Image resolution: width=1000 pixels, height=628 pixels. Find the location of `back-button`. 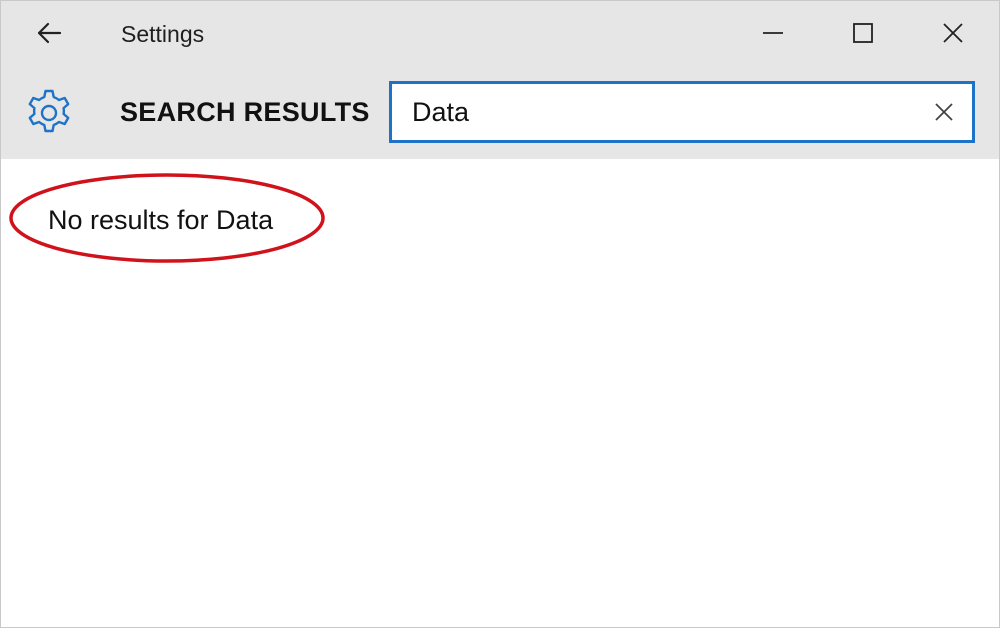

back-button is located at coordinates (49, 33).